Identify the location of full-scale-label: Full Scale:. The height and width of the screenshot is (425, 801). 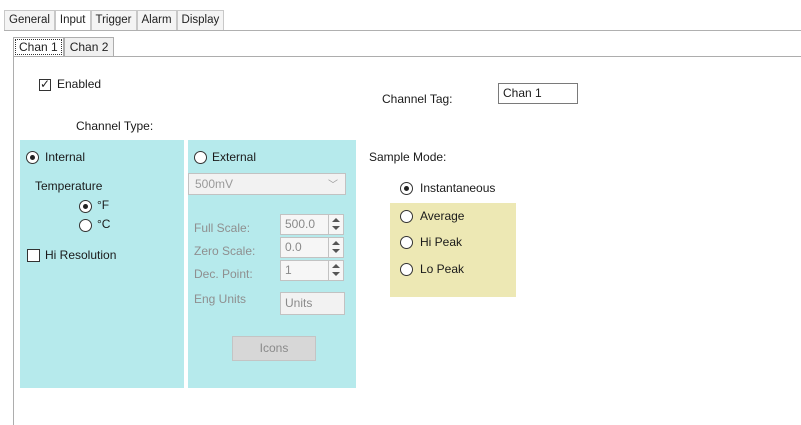
(222, 228).